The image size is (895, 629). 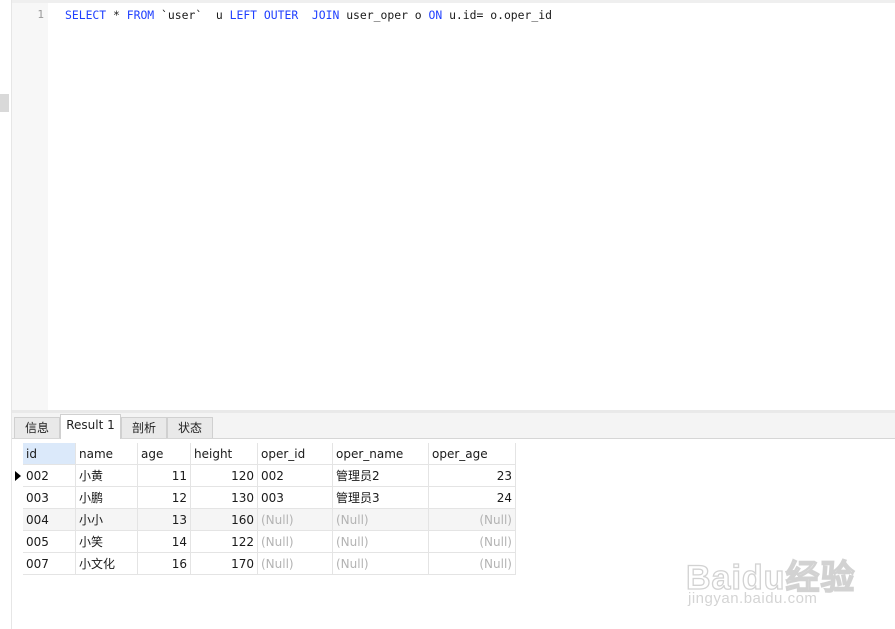 What do you see at coordinates (164, 520) in the screenshot?
I see `cell-age: 13` at bounding box center [164, 520].